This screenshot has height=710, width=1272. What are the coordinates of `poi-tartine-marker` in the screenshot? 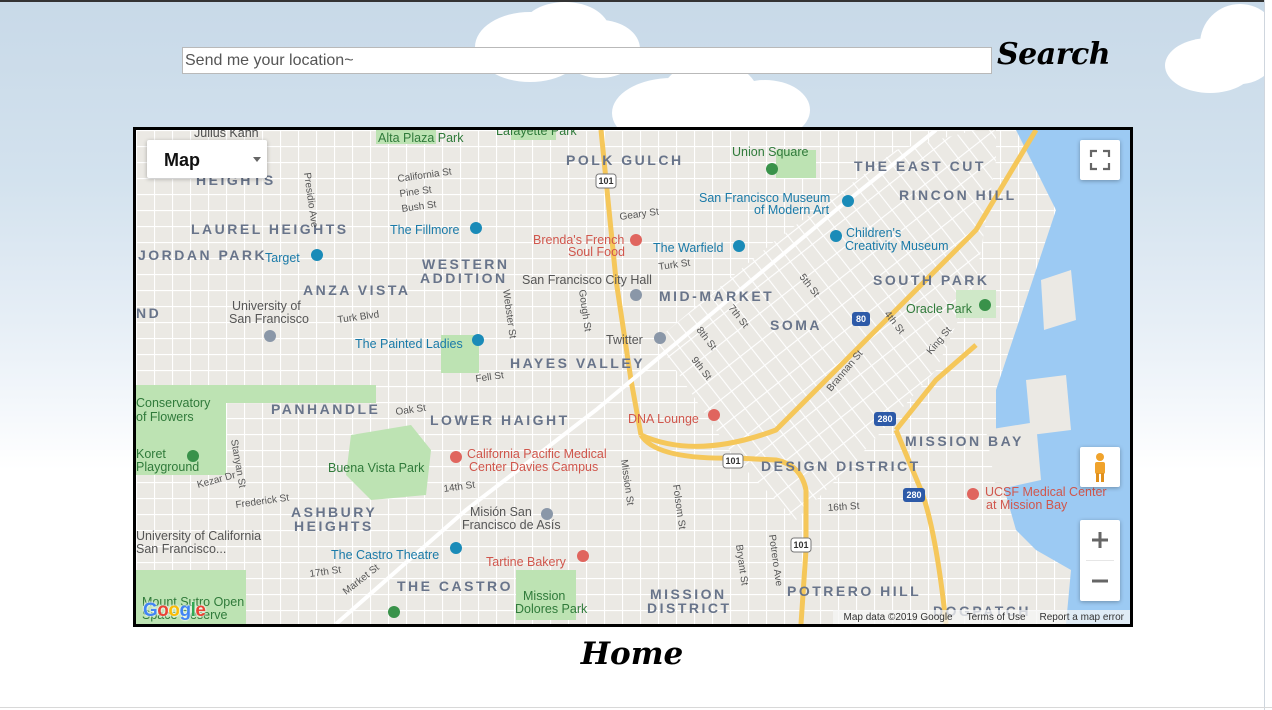 It's located at (583, 556).